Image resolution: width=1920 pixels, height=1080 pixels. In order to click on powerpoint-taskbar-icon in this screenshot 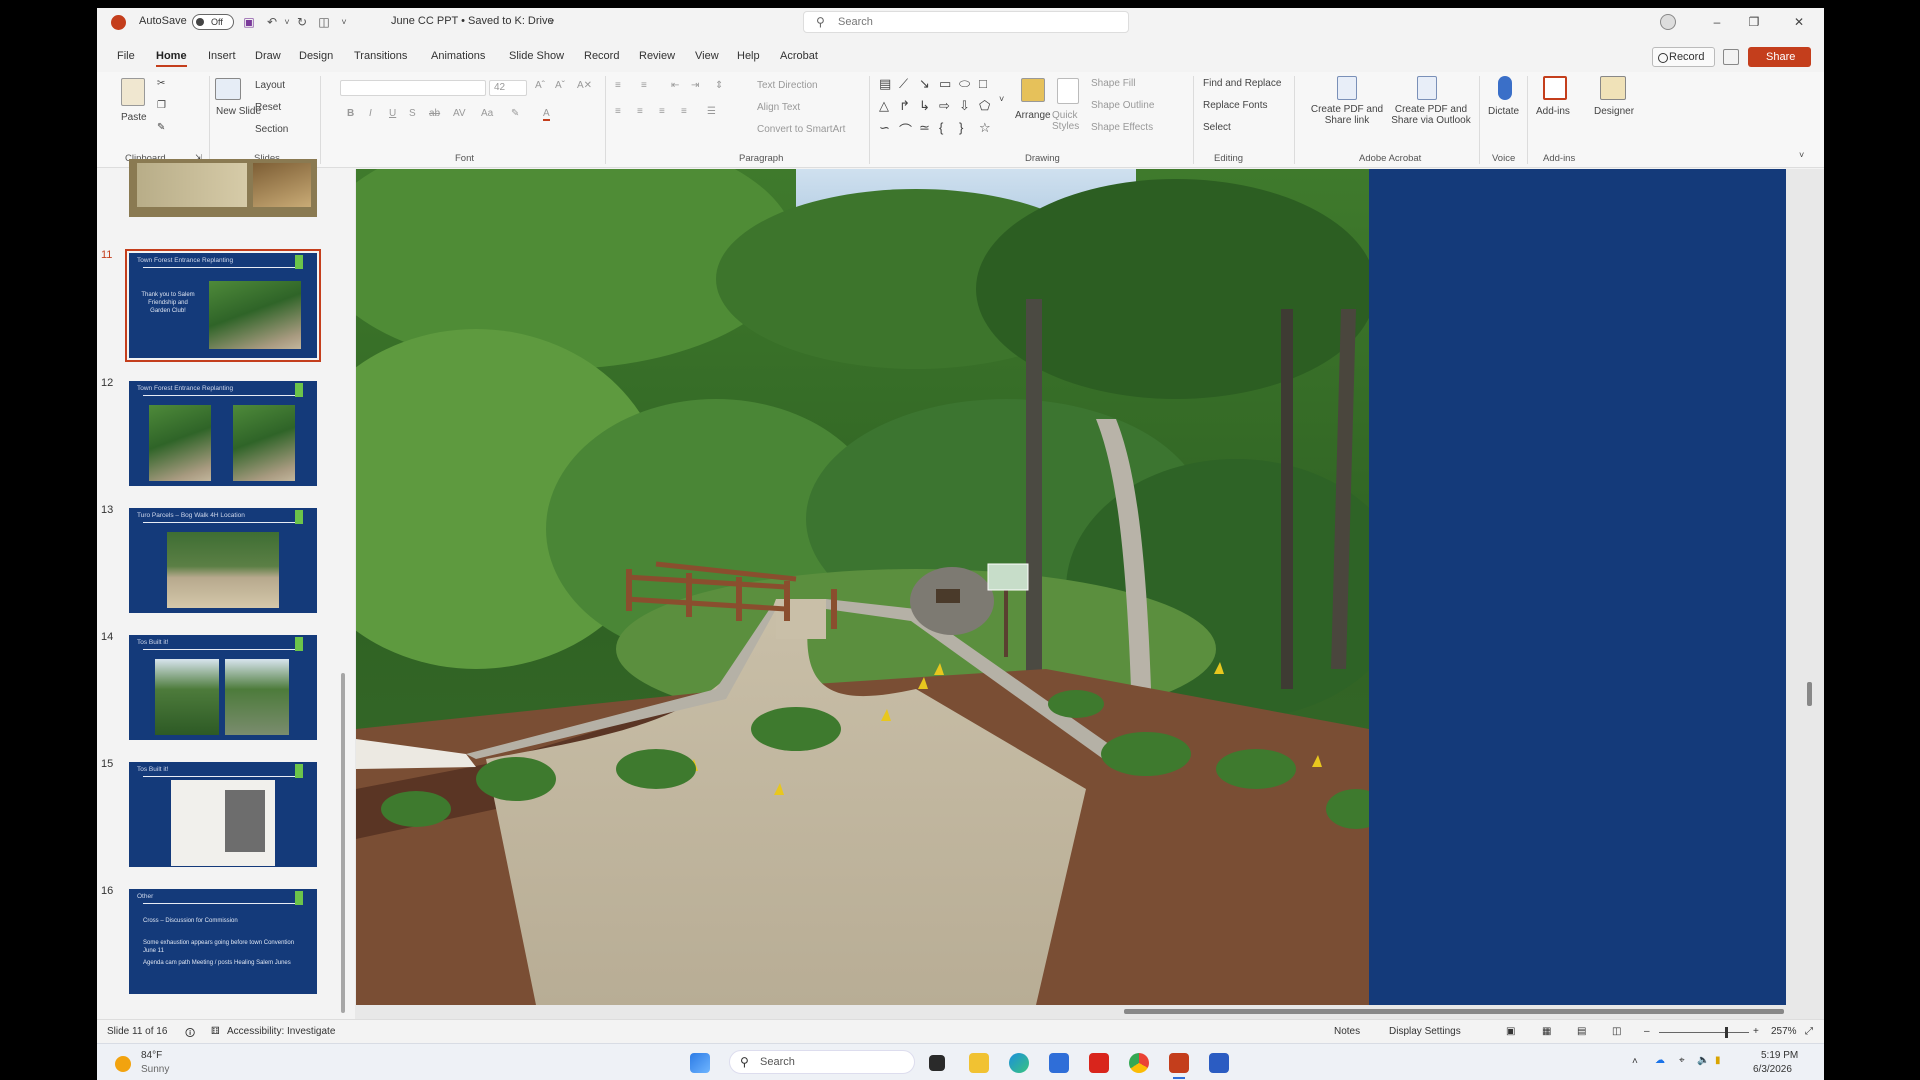, I will do `click(1179, 1063)`.